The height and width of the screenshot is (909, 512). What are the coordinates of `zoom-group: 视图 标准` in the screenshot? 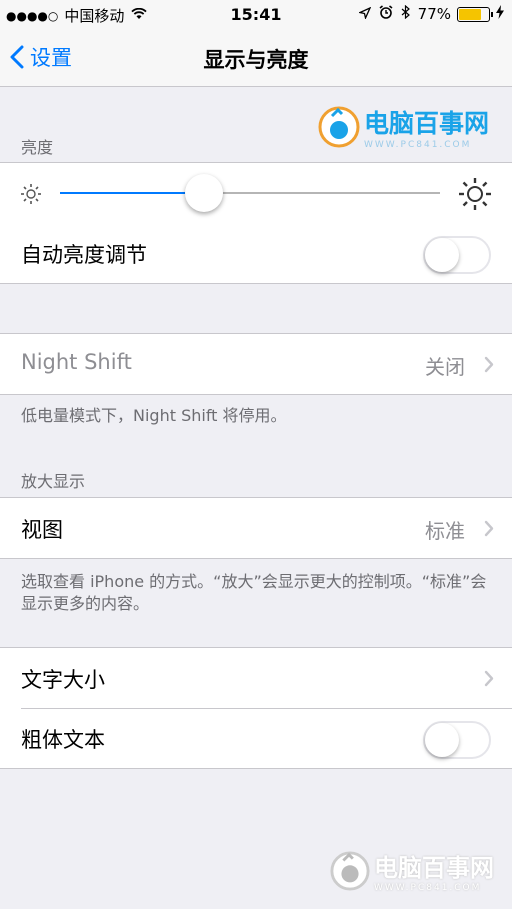 It's located at (256, 528).